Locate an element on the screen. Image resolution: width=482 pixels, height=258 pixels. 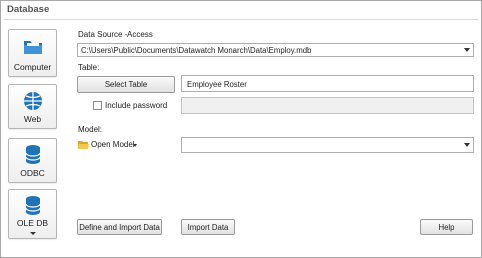
password-field is located at coordinates (327, 105).